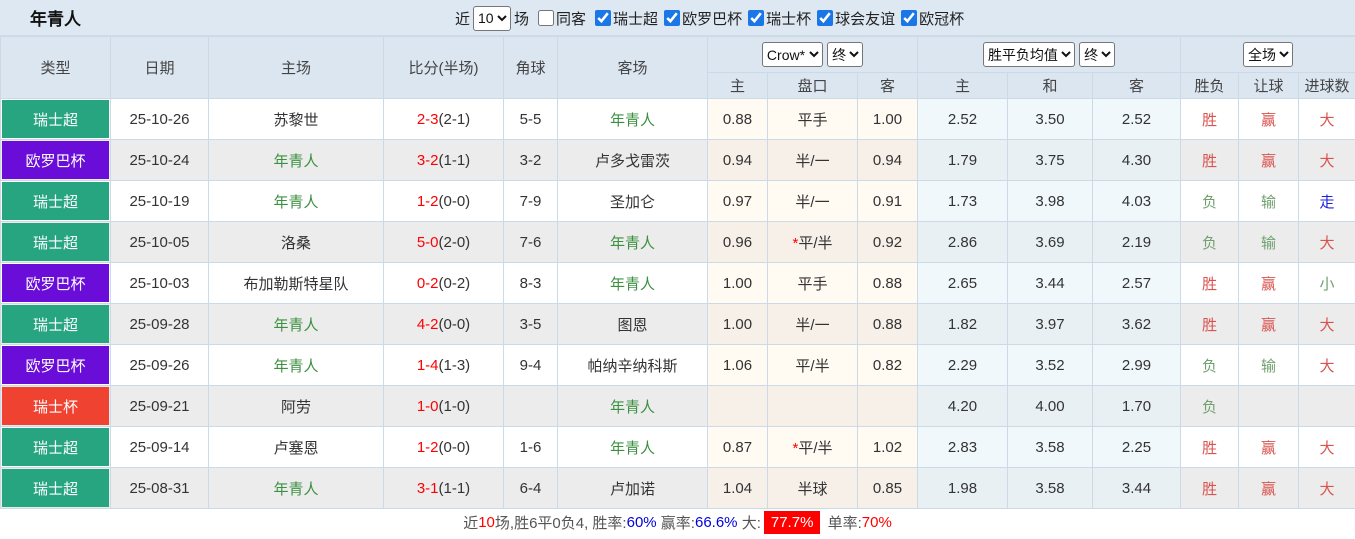 The width and height of the screenshot is (1355, 539). Describe the element at coordinates (737, 324) in the screenshot. I see `asia-home-odds-cell: 1.00` at that location.